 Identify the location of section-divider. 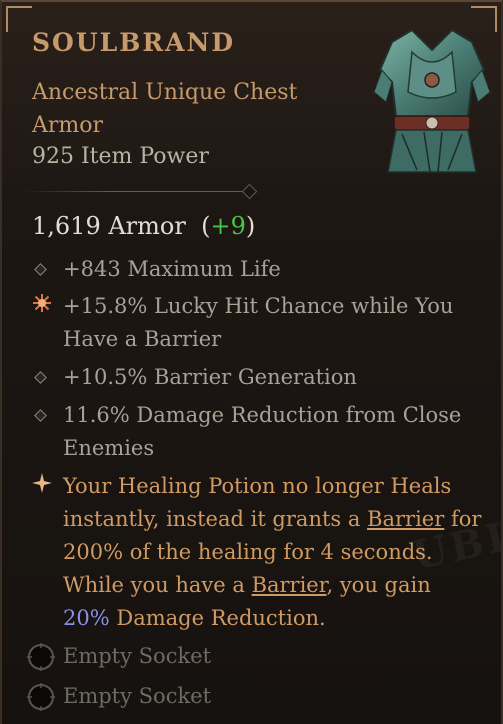
(142, 191).